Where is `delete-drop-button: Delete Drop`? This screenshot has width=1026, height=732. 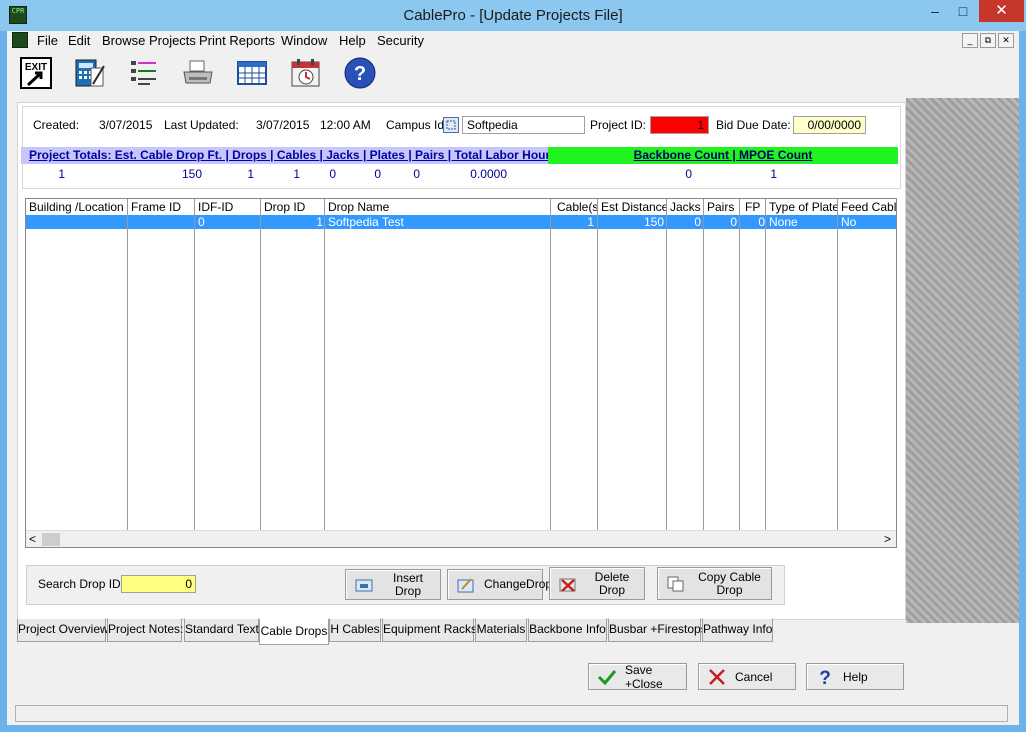 delete-drop-button: Delete Drop is located at coordinates (597, 583).